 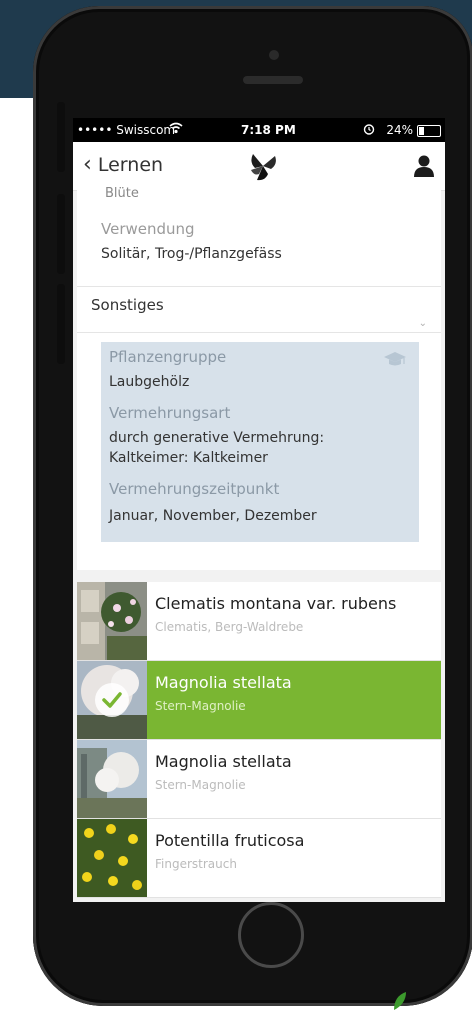 I want to click on graduation-cap-icon, so click(x=395, y=360).